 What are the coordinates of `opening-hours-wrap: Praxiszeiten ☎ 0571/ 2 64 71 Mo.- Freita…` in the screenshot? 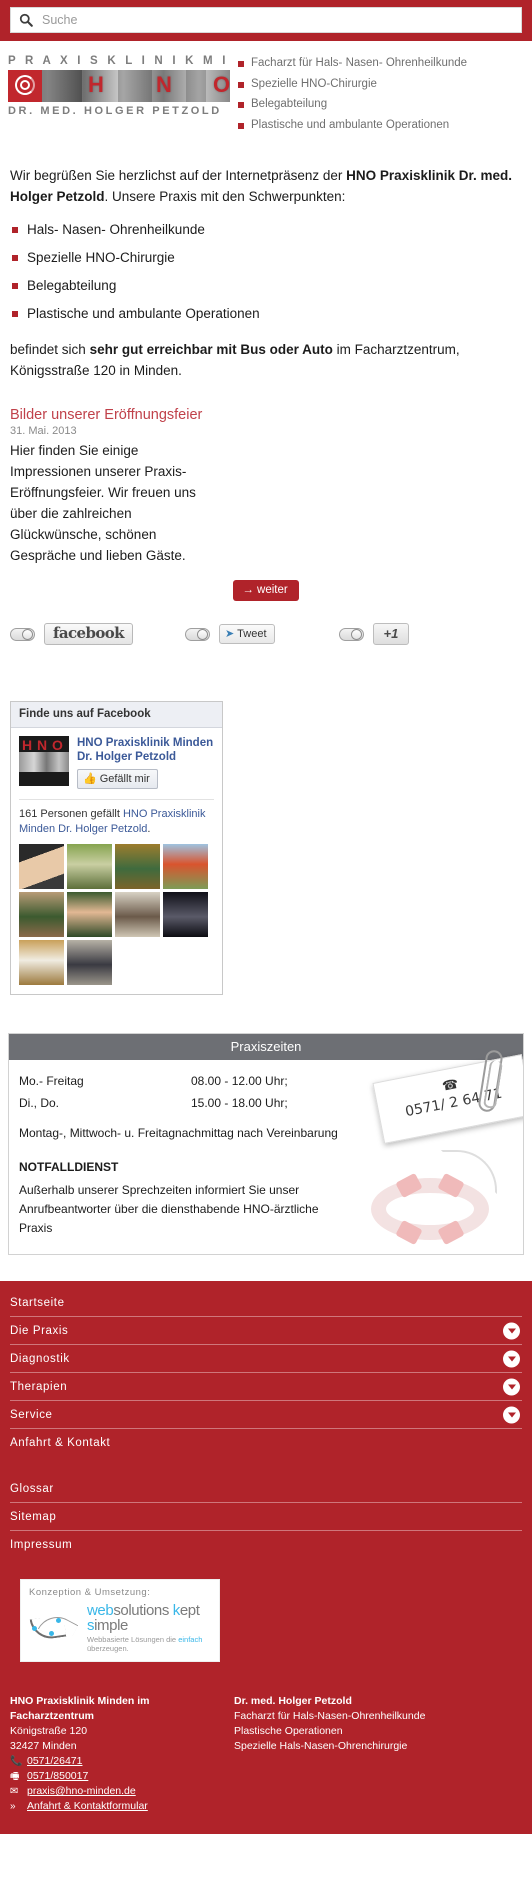 It's located at (266, 1137).